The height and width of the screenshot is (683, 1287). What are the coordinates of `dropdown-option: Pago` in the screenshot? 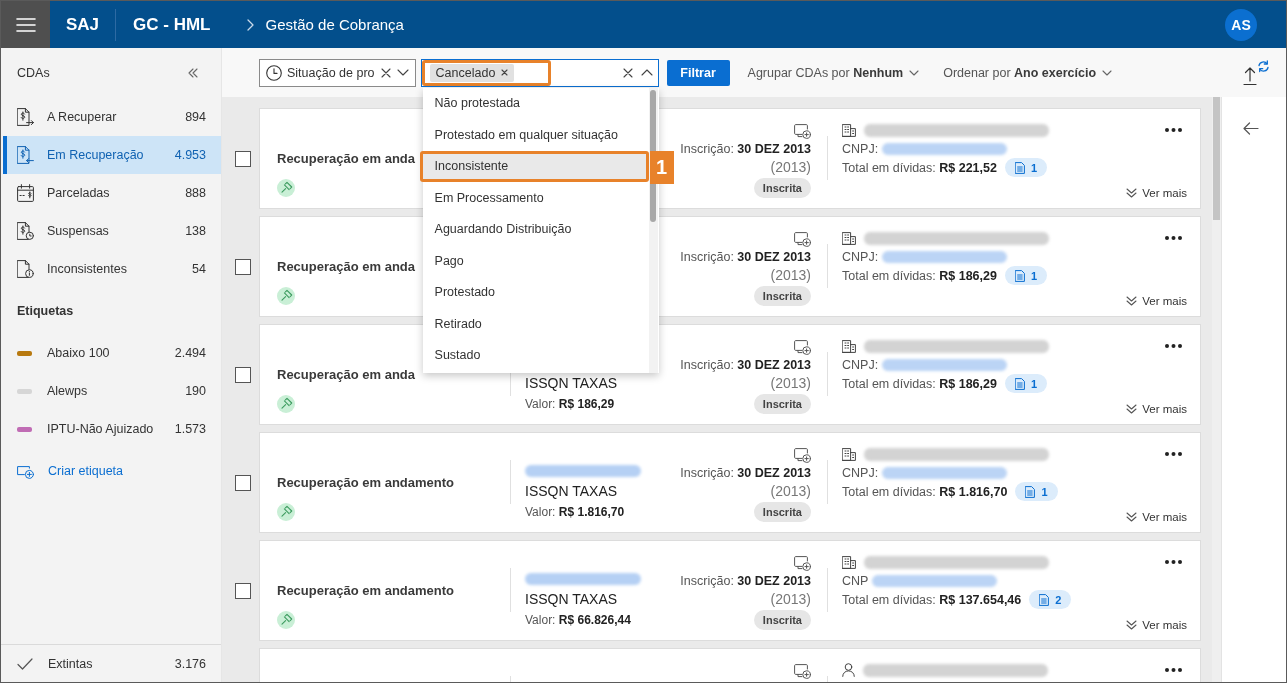 It's located at (535, 261).